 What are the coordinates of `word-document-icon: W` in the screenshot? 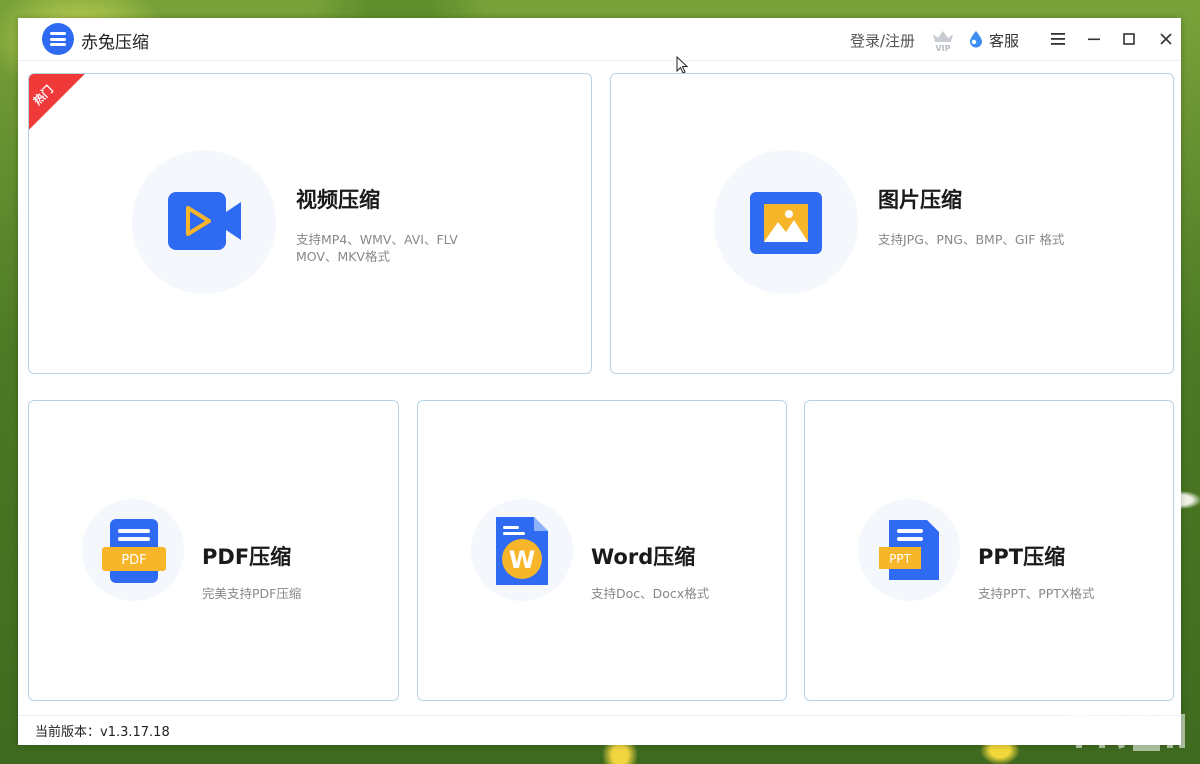 It's located at (522, 551).